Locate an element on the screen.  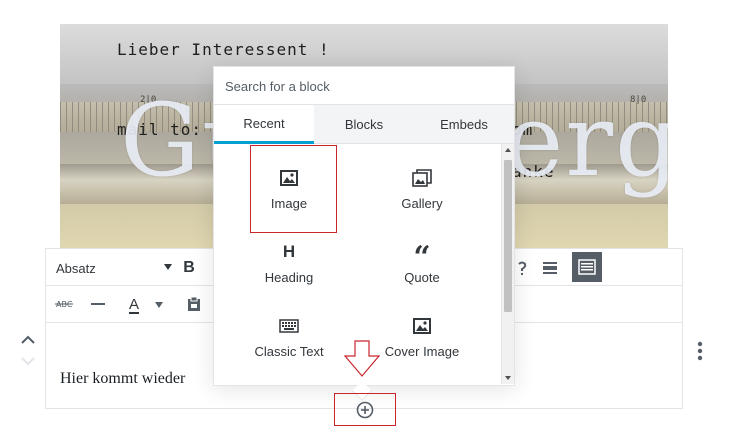
plus-circle-icon is located at coordinates (365, 409).